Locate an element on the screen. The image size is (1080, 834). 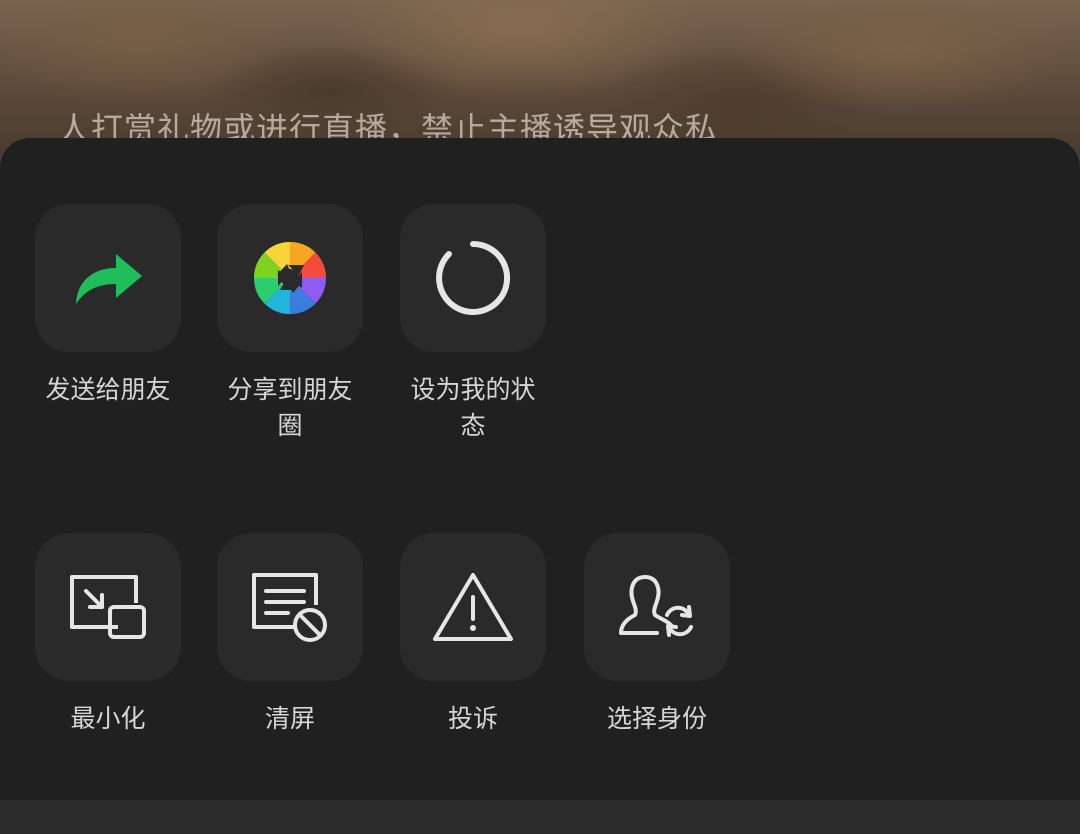
send-to-friend-tile is located at coordinates (108, 278).